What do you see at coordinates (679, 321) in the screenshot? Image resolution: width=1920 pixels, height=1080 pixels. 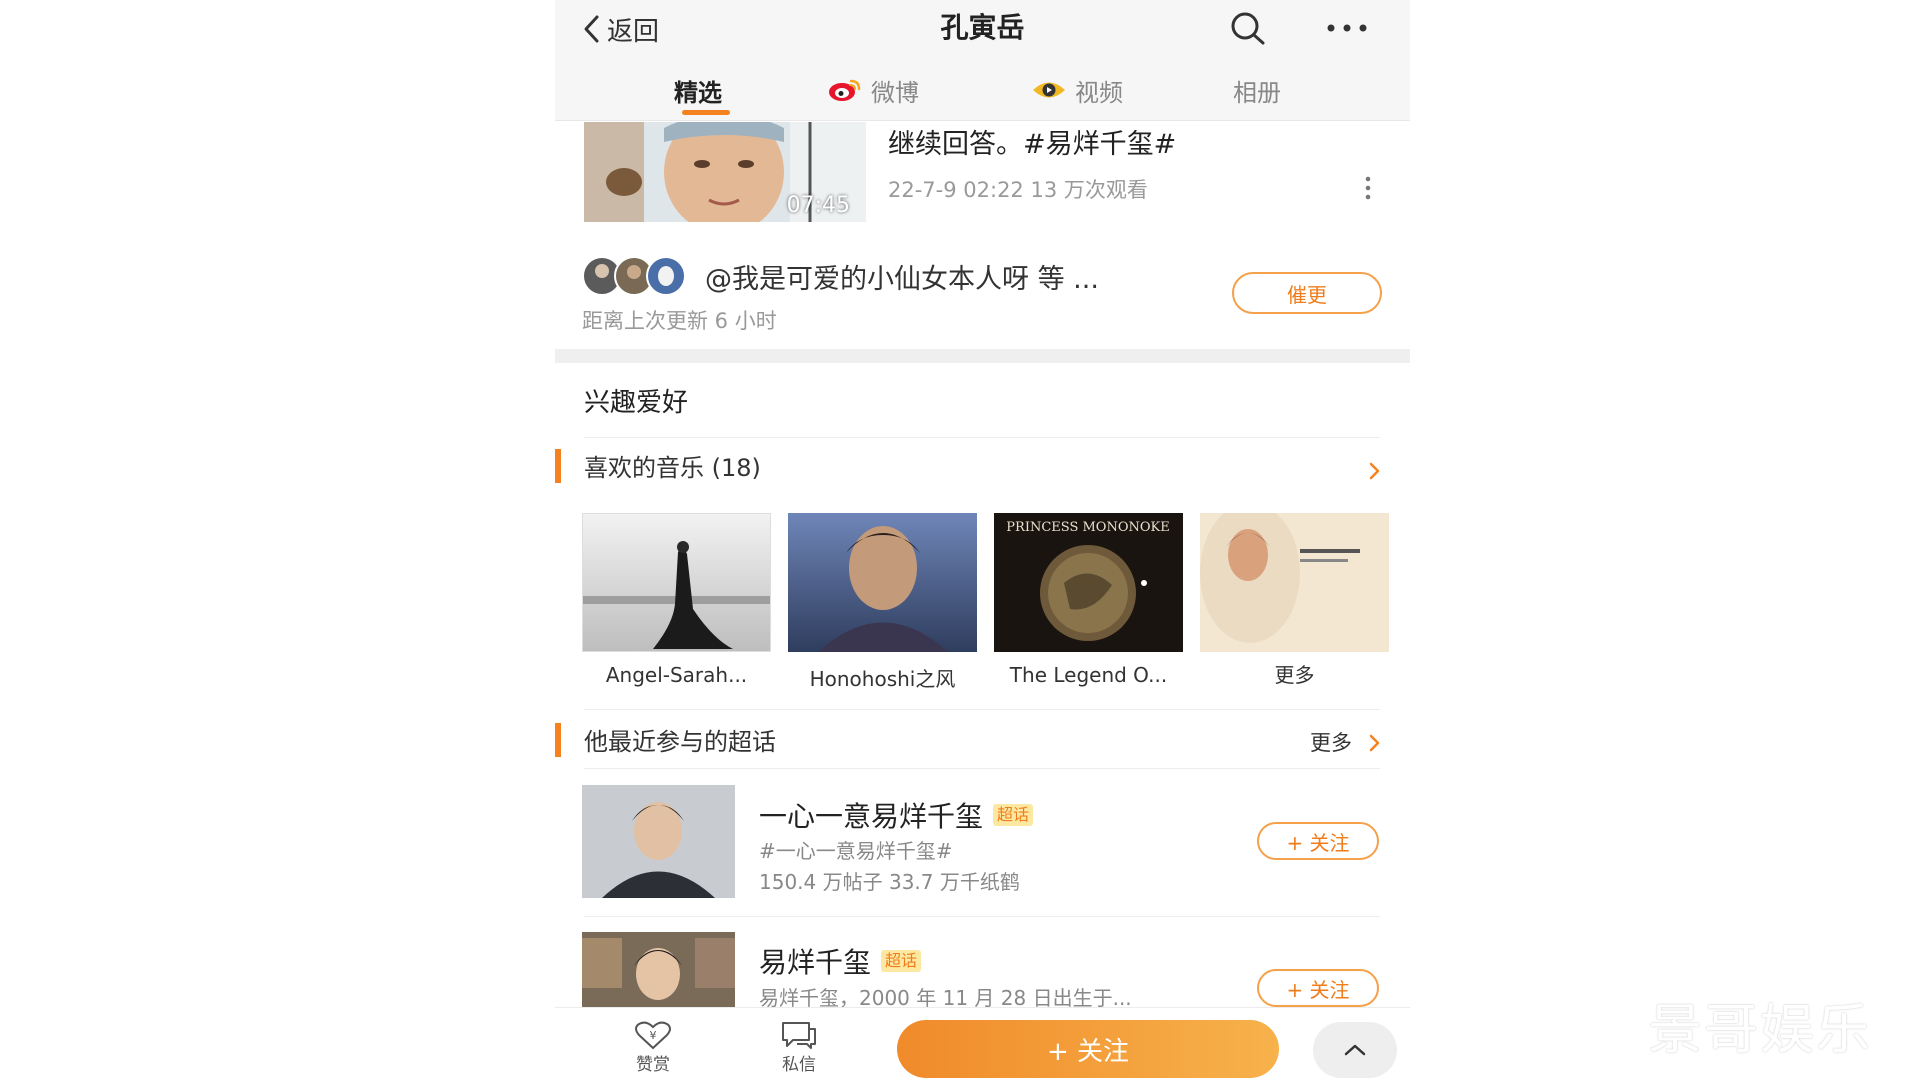 I see `last-update-text: 距离上次更新 6 小时` at bounding box center [679, 321].